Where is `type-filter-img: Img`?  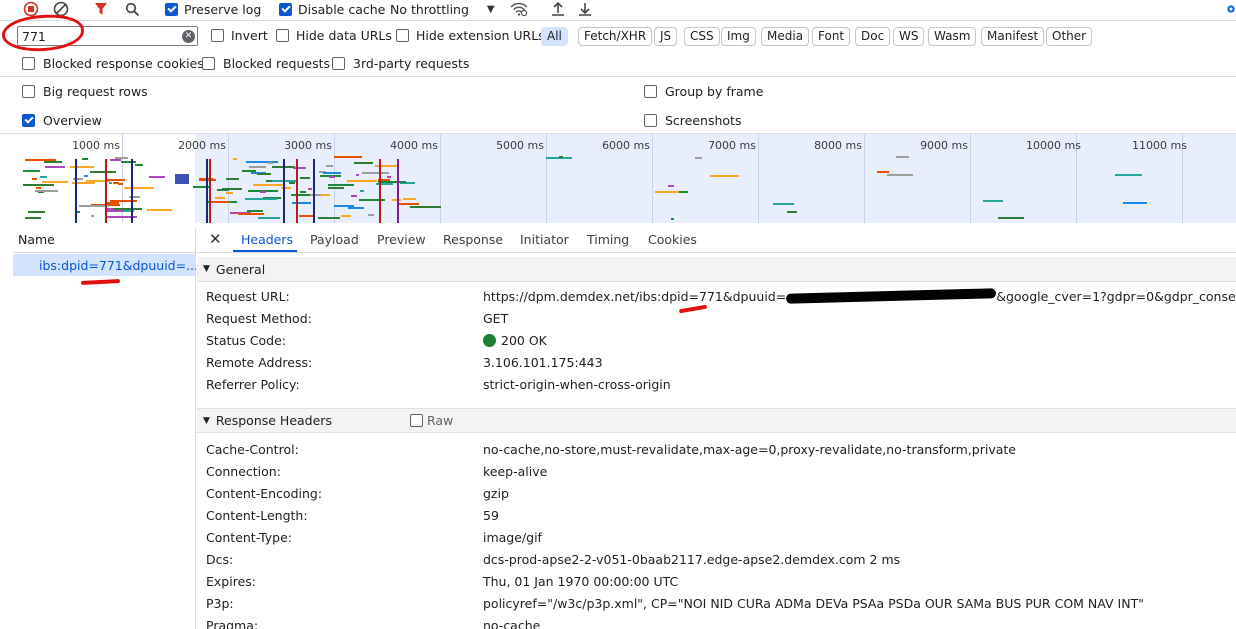
type-filter-img: Img is located at coordinates (738, 36).